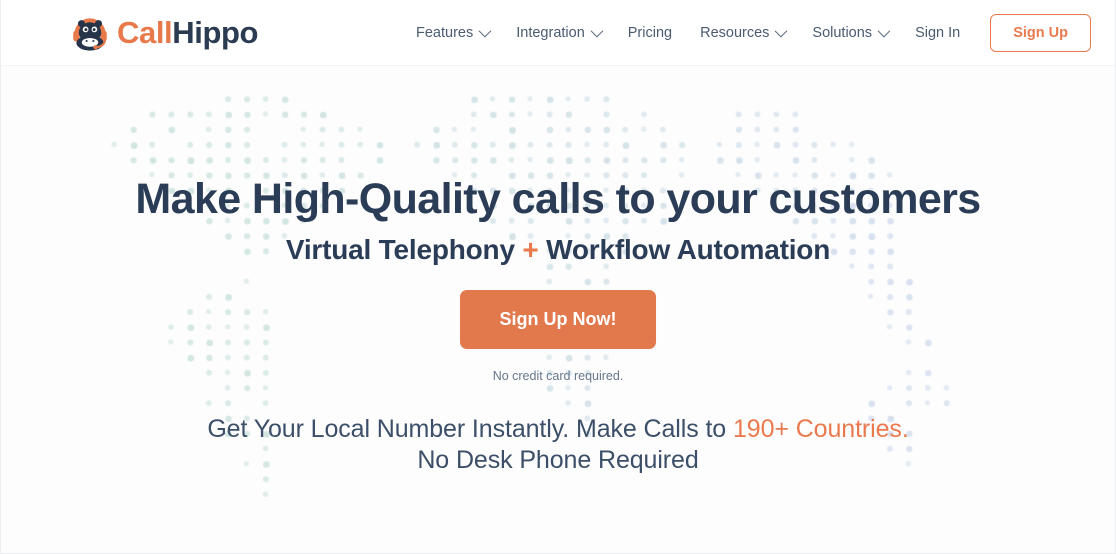  What do you see at coordinates (820, 429) in the screenshot?
I see `tagline-highlight-countries: 190+ Countries.` at bounding box center [820, 429].